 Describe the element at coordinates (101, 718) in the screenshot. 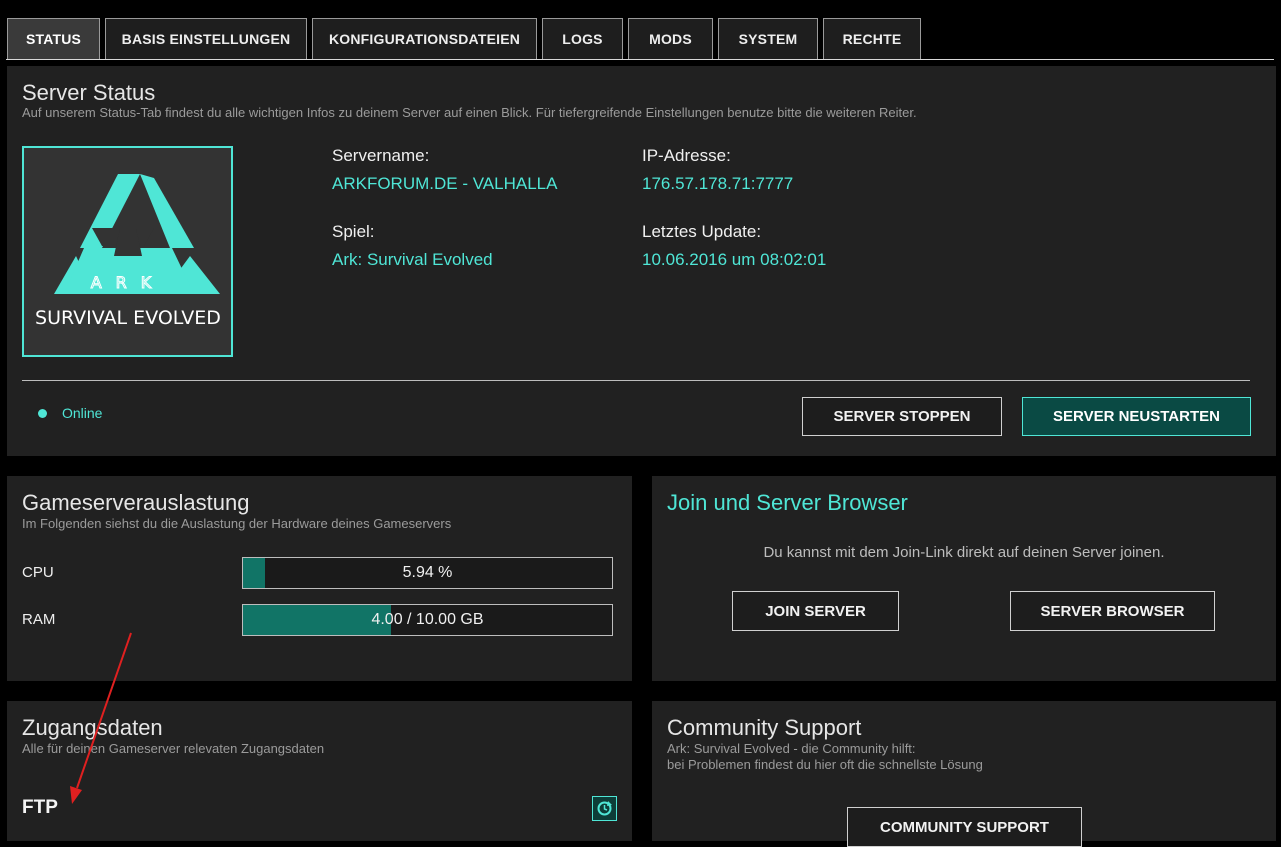

I see `annotation-arrow-icon` at that location.